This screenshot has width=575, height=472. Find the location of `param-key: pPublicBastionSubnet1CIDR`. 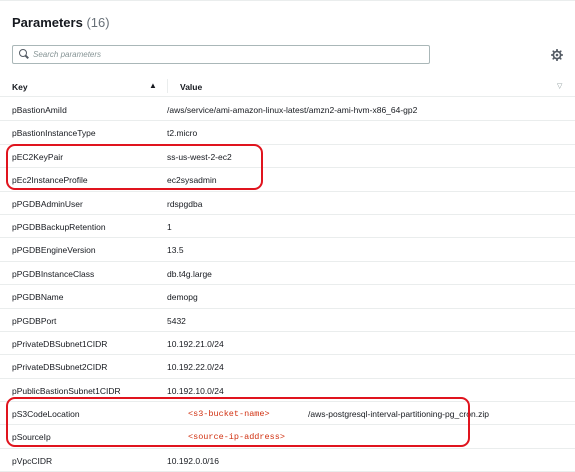

param-key: pPublicBastionSubnet1CIDR is located at coordinates (66, 390).